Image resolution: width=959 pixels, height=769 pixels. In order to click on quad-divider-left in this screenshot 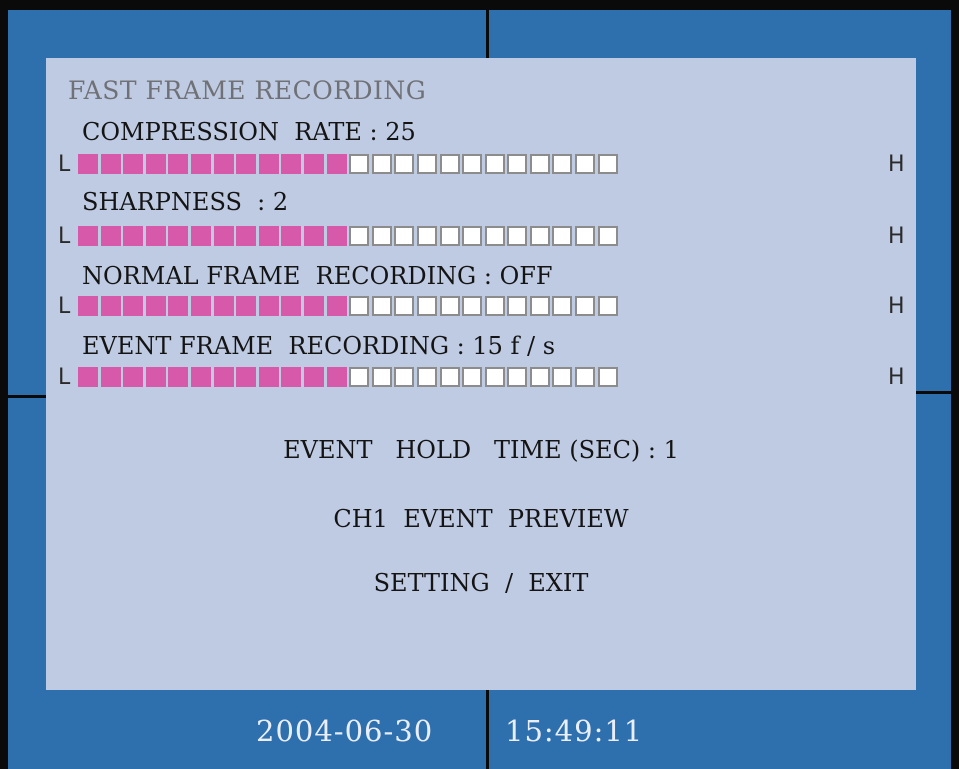, I will do `click(27, 396)`.